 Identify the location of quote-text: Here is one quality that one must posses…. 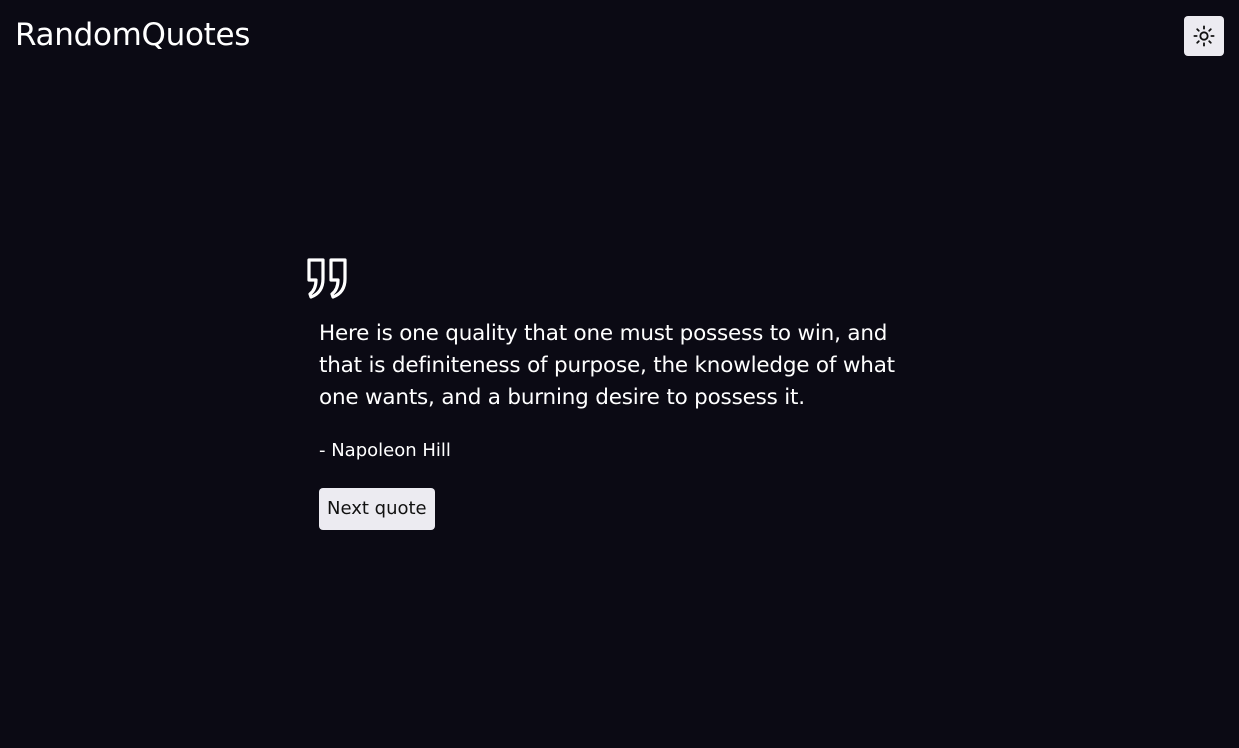
(607, 365).